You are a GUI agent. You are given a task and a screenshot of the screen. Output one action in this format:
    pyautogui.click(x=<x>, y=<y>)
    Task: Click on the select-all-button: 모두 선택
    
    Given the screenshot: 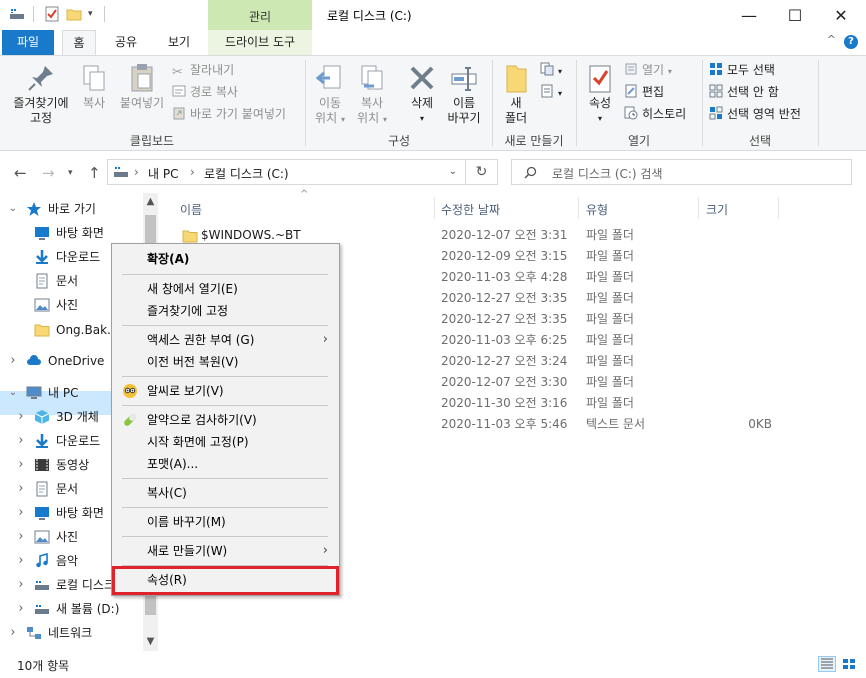 What is the action you would take?
    pyautogui.click(x=742, y=70)
    